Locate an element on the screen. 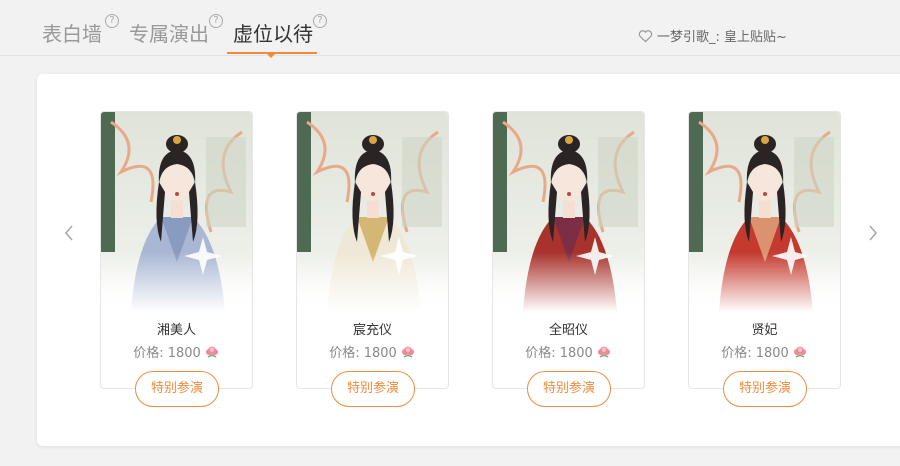 The height and width of the screenshot is (466, 900). chevron-right-icon is located at coordinates (873, 233).